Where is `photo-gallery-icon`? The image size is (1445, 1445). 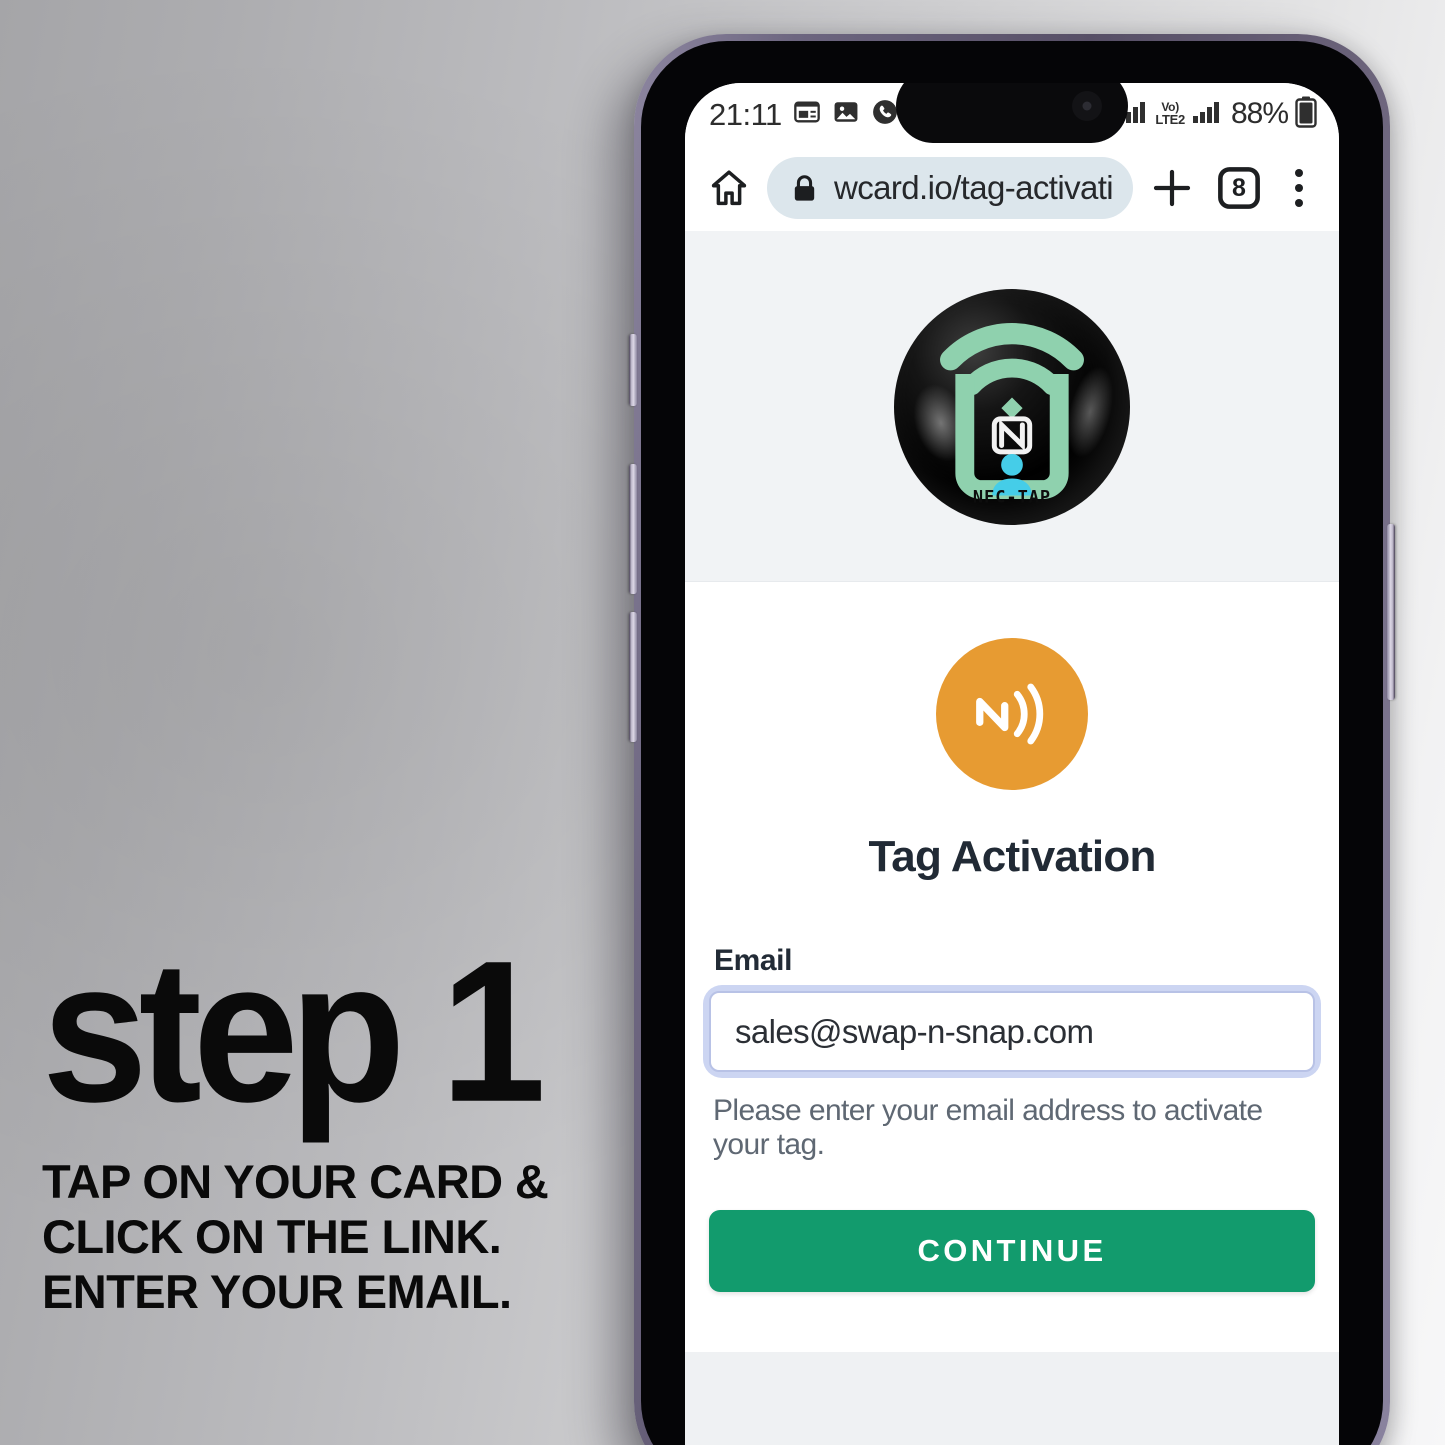
photo-gallery-icon is located at coordinates (846, 114).